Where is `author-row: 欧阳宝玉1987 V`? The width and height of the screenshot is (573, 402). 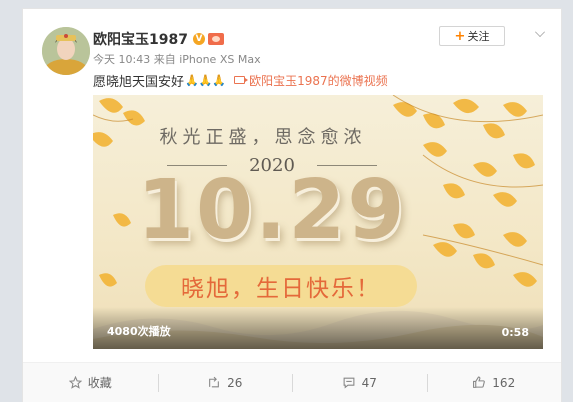 author-row: 欧阳宝玉1987 V is located at coordinates (158, 39).